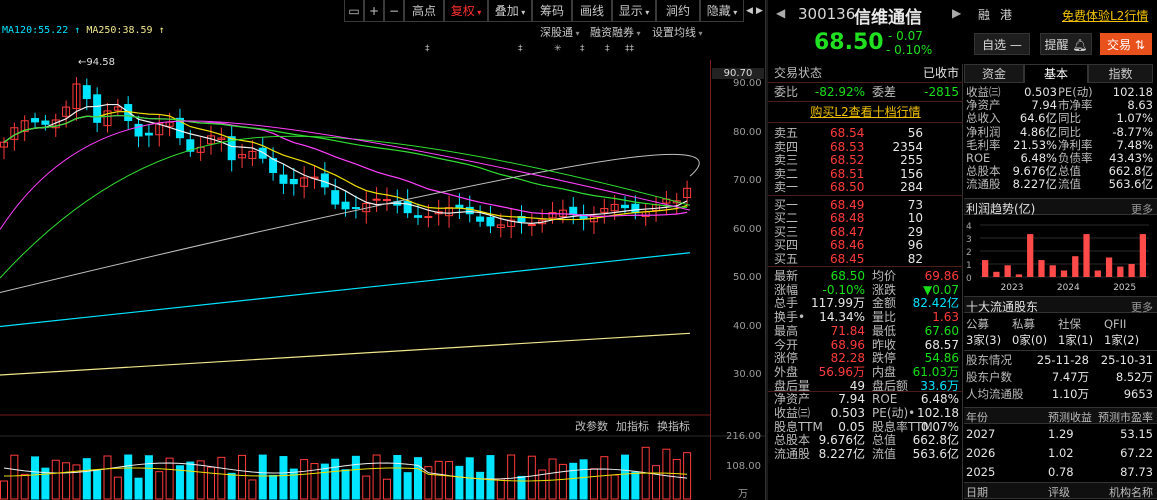  Describe the element at coordinates (884, 371) in the screenshot. I see `quote-label: 内盘` at that location.